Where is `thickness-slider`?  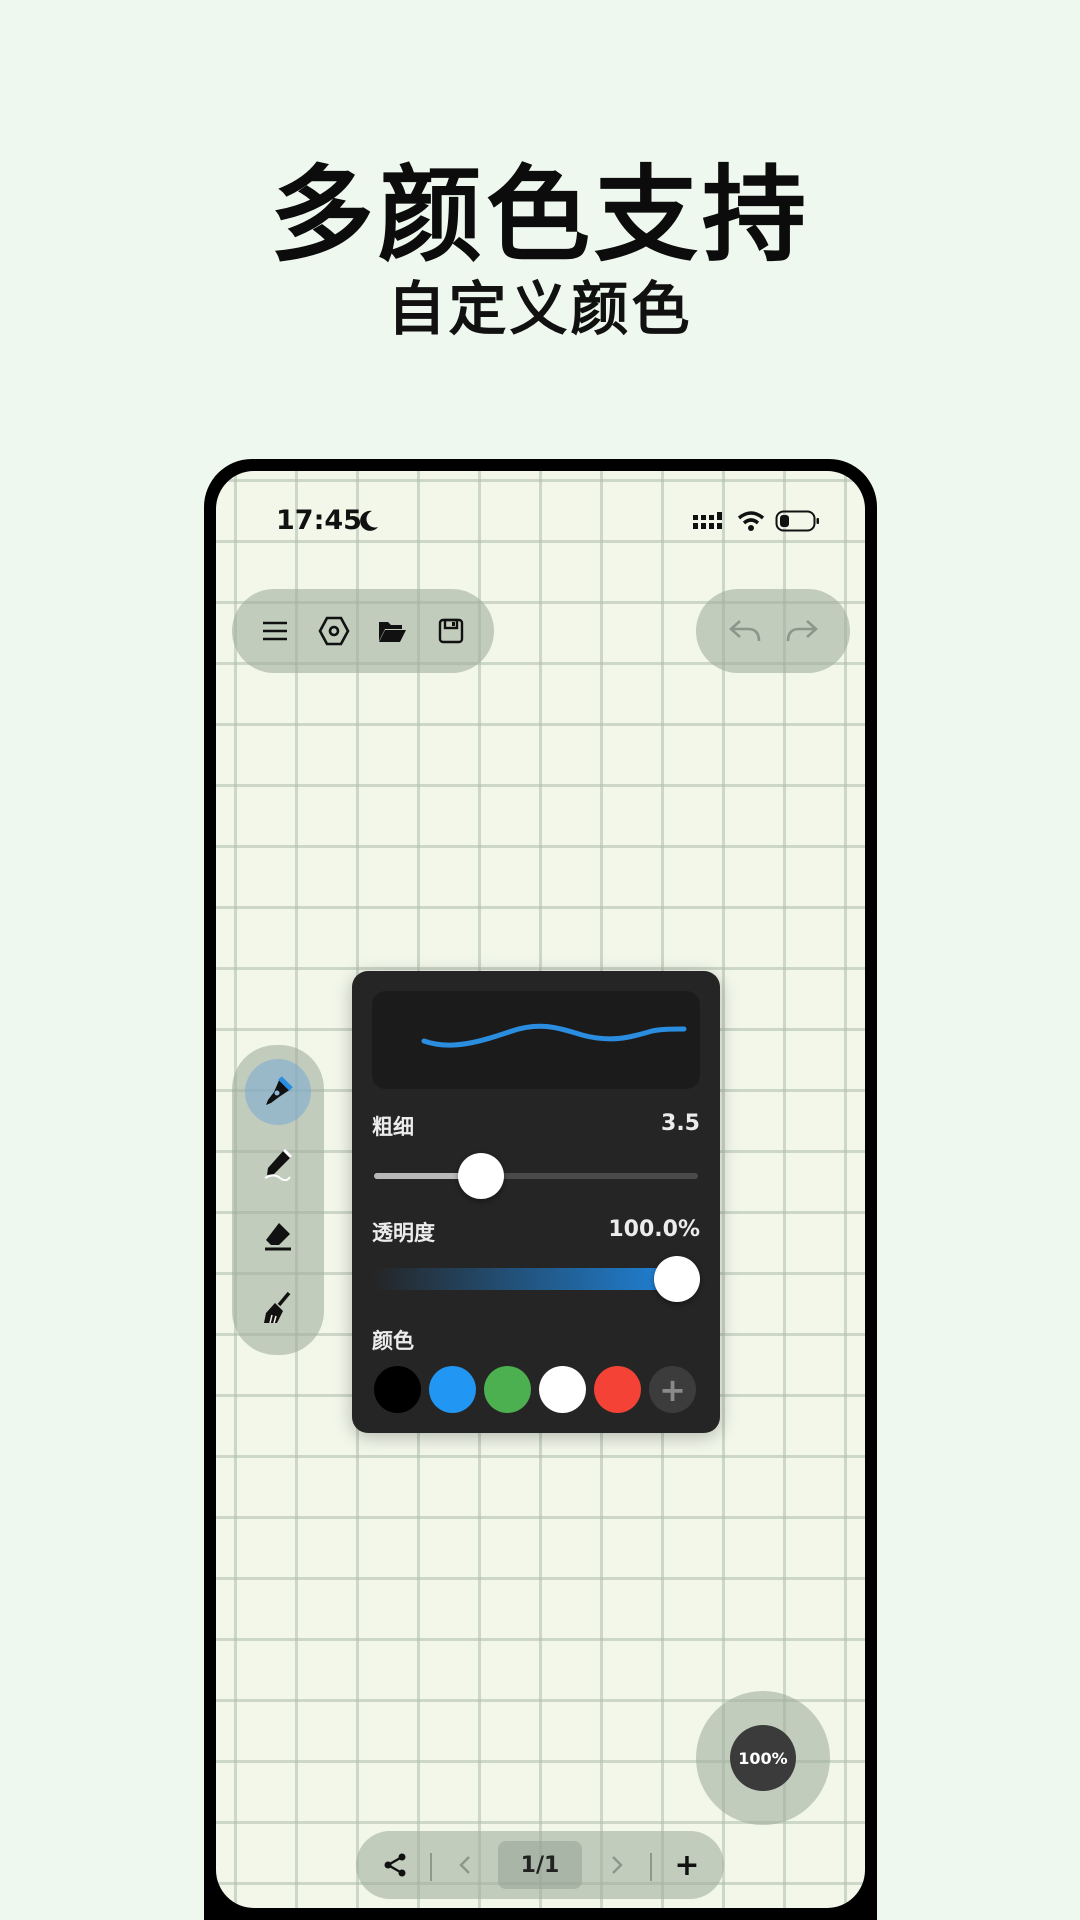 thickness-slider is located at coordinates (536, 1176).